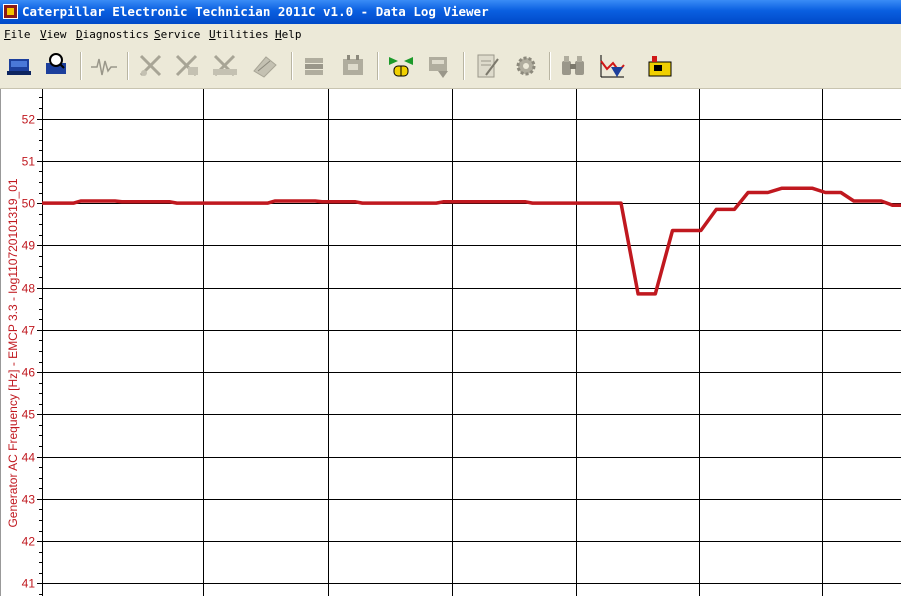 Image resolution: width=901 pixels, height=600 pixels. Describe the element at coordinates (401, 66) in the screenshot. I see `flash-icon` at that location.